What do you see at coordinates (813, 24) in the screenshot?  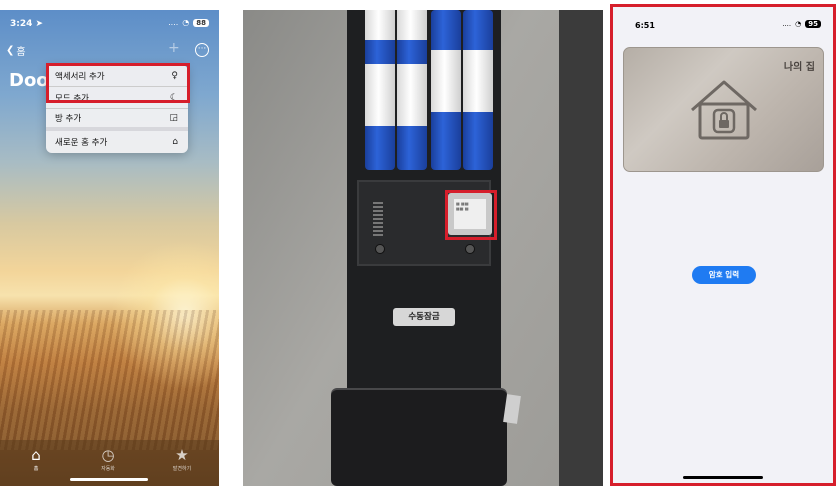 I see `battery-indicator: 95` at bounding box center [813, 24].